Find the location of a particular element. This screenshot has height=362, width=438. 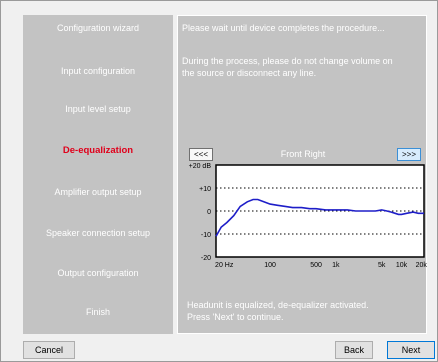

step-finish: Finish is located at coordinates (97, 312).